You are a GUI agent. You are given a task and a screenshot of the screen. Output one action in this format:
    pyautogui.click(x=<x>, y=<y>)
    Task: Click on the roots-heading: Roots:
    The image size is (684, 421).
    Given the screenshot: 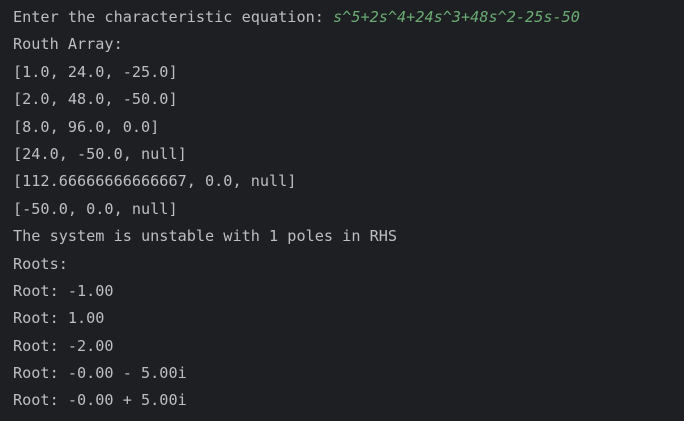 What is the action you would take?
    pyautogui.click(x=40, y=263)
    